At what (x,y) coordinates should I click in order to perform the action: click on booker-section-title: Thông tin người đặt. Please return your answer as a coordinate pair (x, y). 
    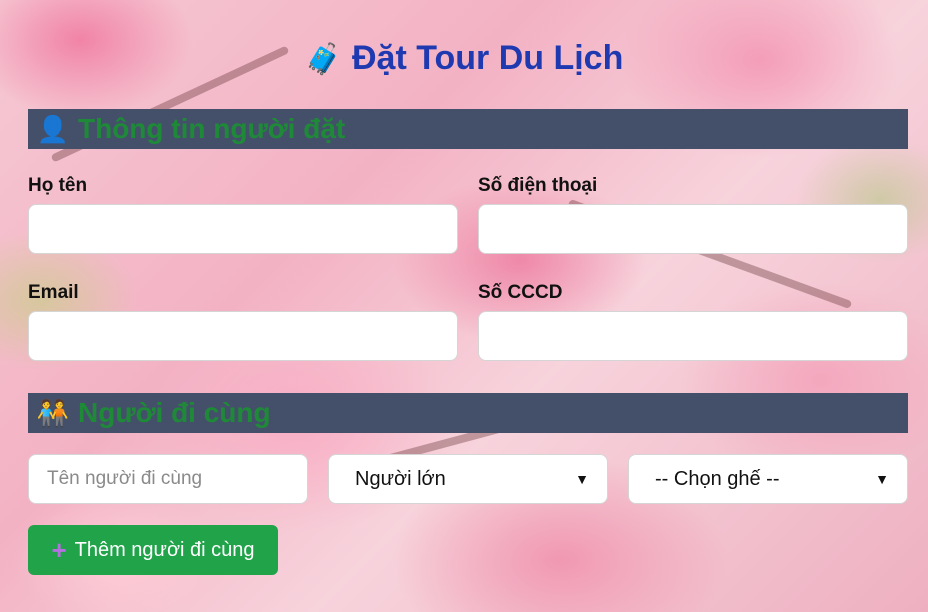
    Looking at the image, I should click on (212, 128).